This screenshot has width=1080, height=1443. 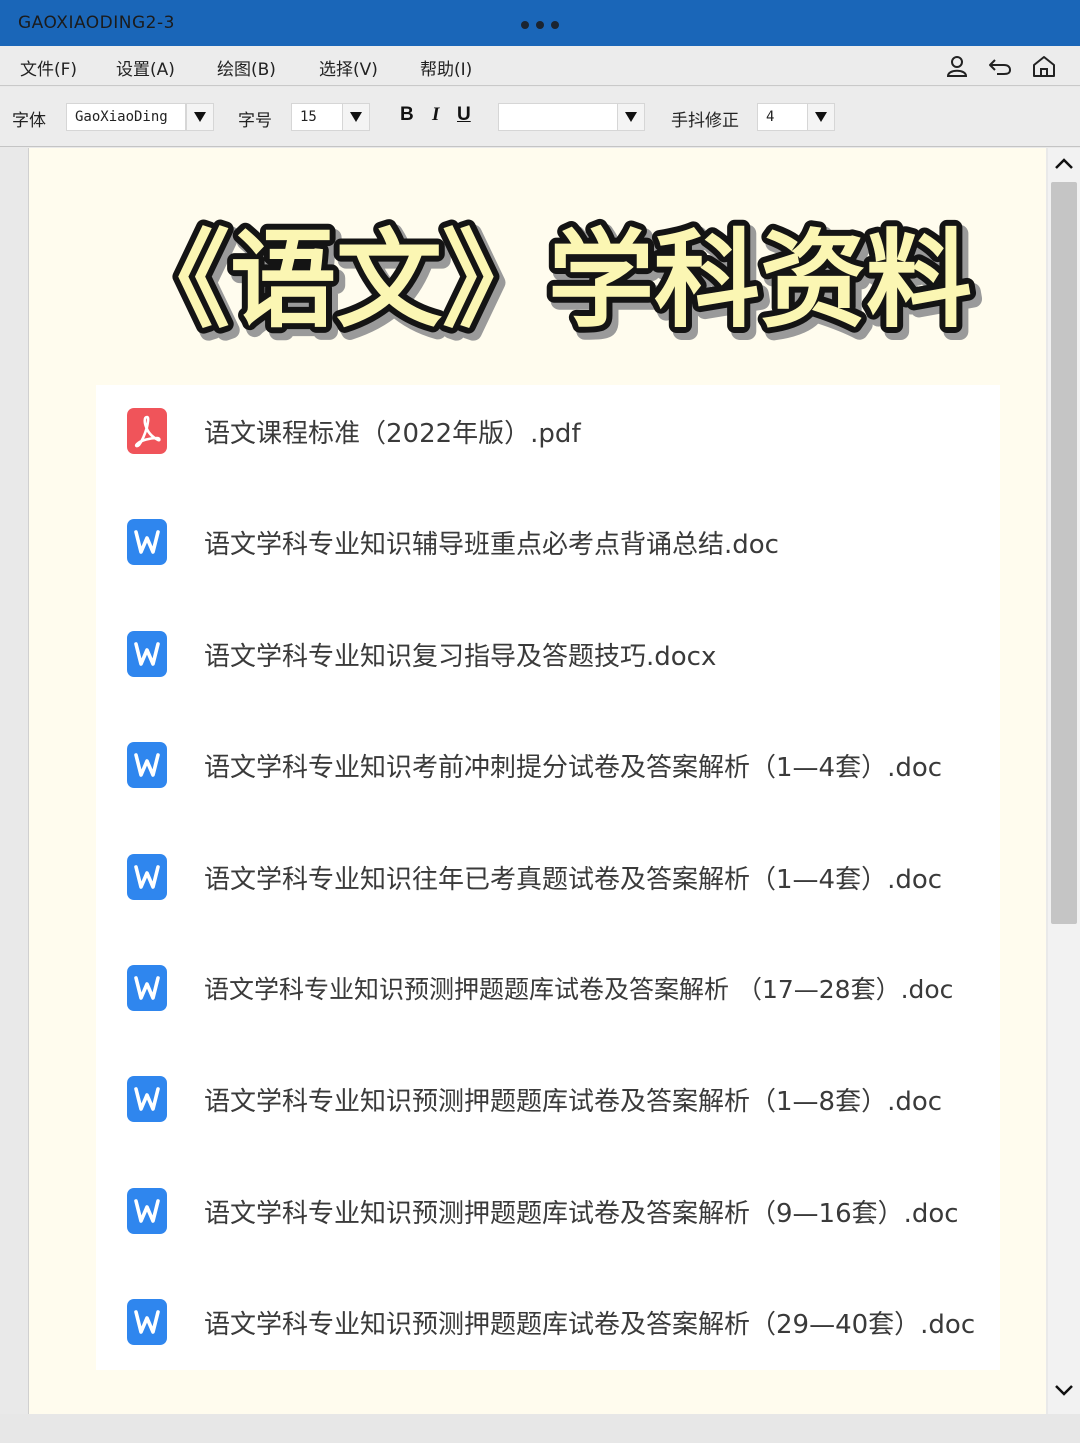 I want to click on pdf-icon, so click(x=147, y=431).